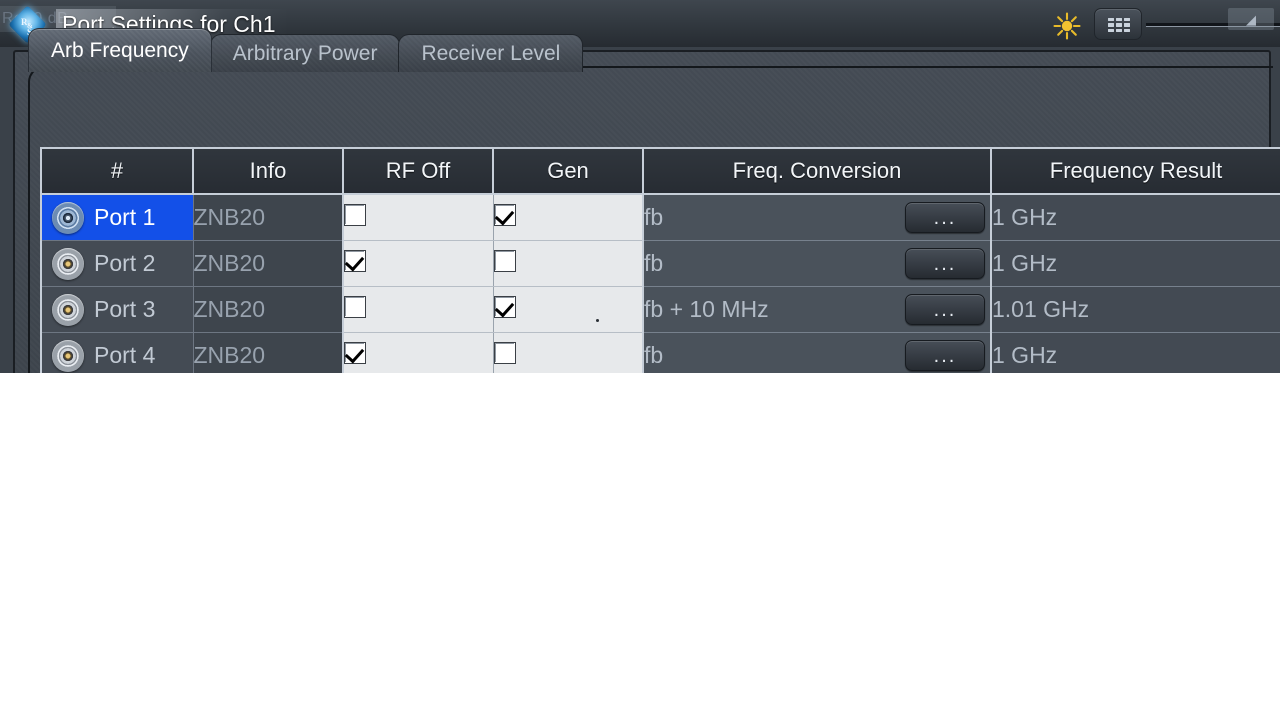 Image resolution: width=1280 pixels, height=720 pixels. I want to click on port-number-cell: Port 4, so click(117, 352).